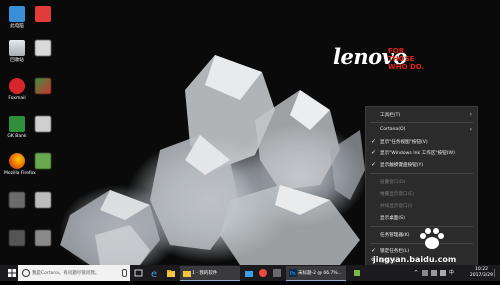 Image resolution: width=500 pixels, height=285 pixels. What do you see at coordinates (393, 182) in the screenshot?
I see `menu-item-cascade-windows: 层叠窗口(D)` at bounding box center [393, 182].